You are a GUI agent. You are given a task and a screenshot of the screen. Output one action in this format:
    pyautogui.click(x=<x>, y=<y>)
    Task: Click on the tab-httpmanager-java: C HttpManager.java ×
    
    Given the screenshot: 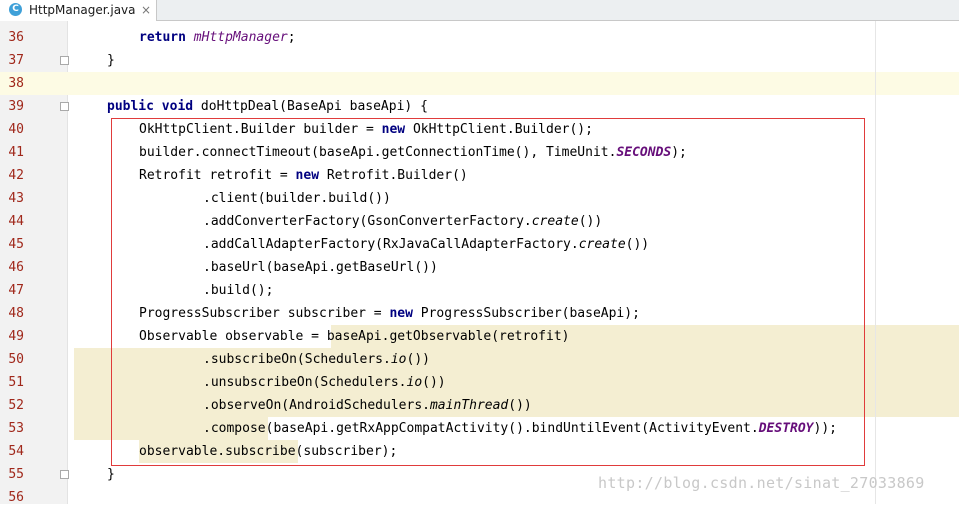 What is the action you would take?
    pyautogui.click(x=78, y=10)
    